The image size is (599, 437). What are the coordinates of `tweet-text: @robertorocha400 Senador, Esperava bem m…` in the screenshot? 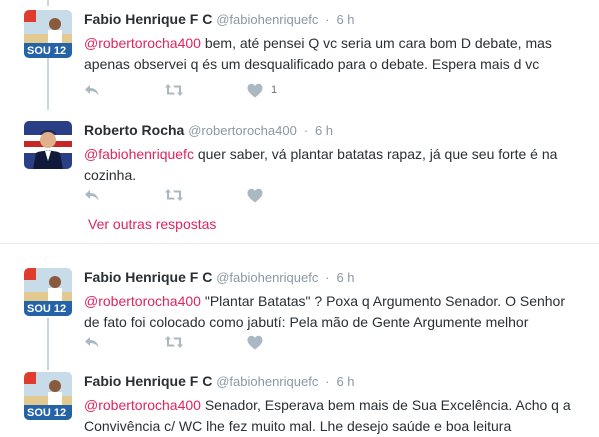 It's located at (334, 416).